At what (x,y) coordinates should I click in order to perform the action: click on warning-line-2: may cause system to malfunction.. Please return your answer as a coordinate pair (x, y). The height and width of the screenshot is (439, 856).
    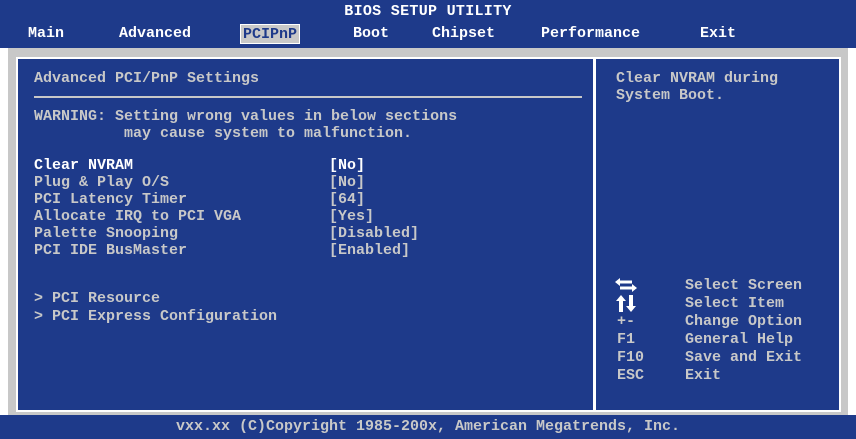
    Looking at the image, I should click on (268, 133).